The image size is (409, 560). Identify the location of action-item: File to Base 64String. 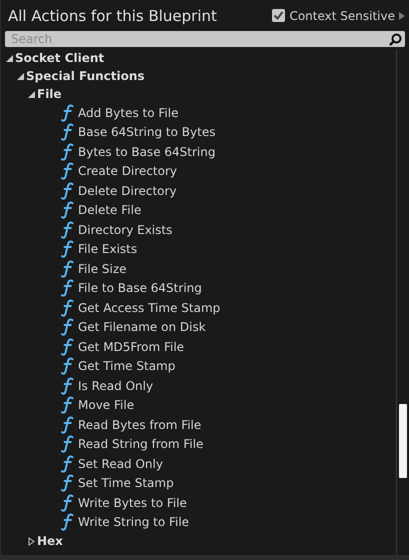
(140, 288).